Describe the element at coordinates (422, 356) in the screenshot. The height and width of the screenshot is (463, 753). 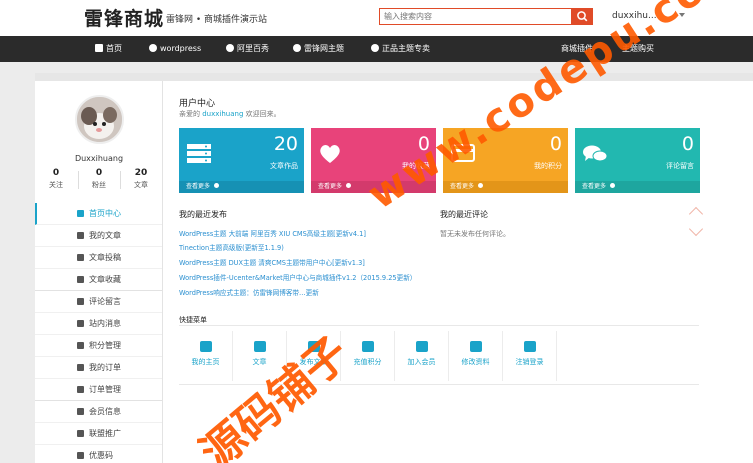
I see `quick-join-vip: 加入会员` at that location.